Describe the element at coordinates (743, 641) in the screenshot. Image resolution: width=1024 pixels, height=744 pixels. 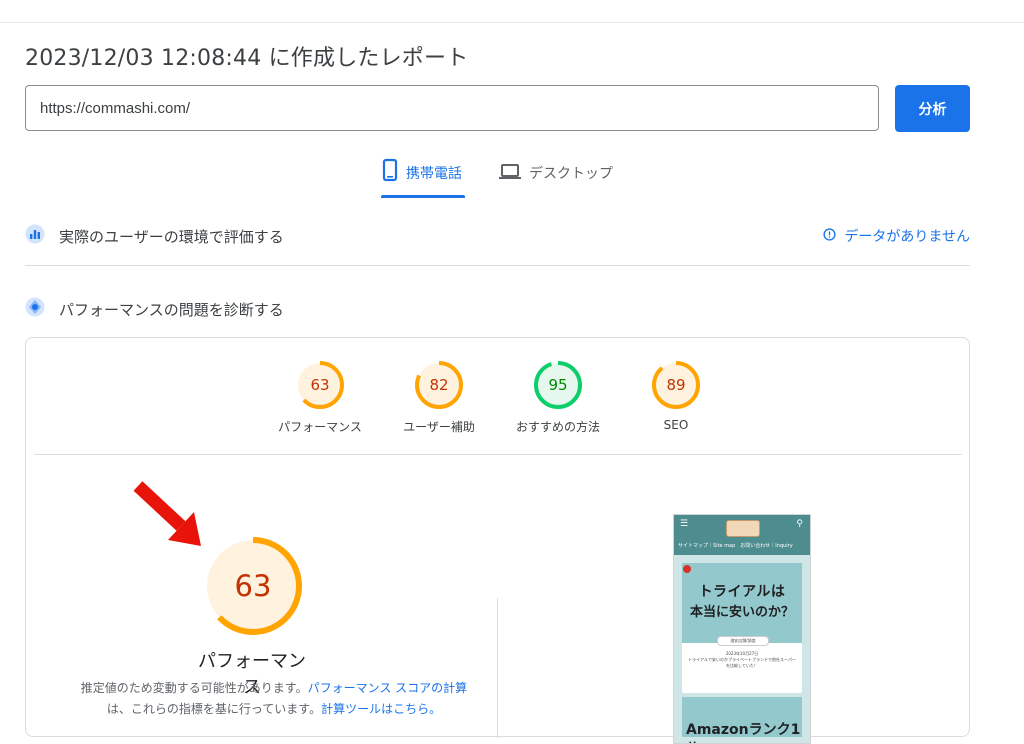
I see `preview-tag: 激安店舗/調査` at that location.